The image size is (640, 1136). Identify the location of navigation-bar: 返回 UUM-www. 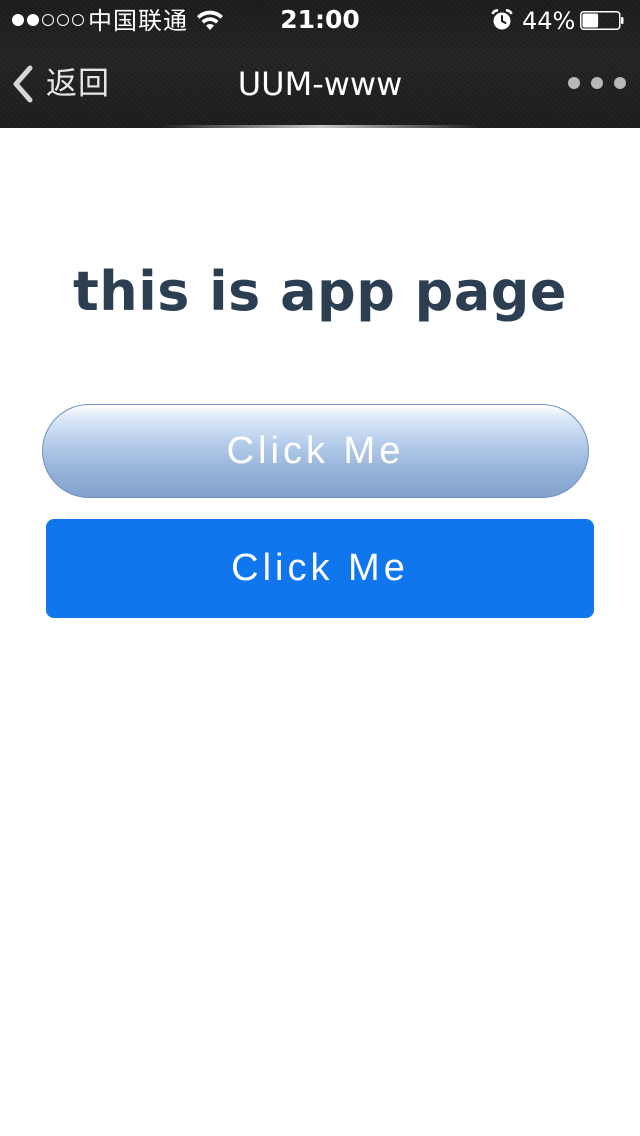
(320, 84).